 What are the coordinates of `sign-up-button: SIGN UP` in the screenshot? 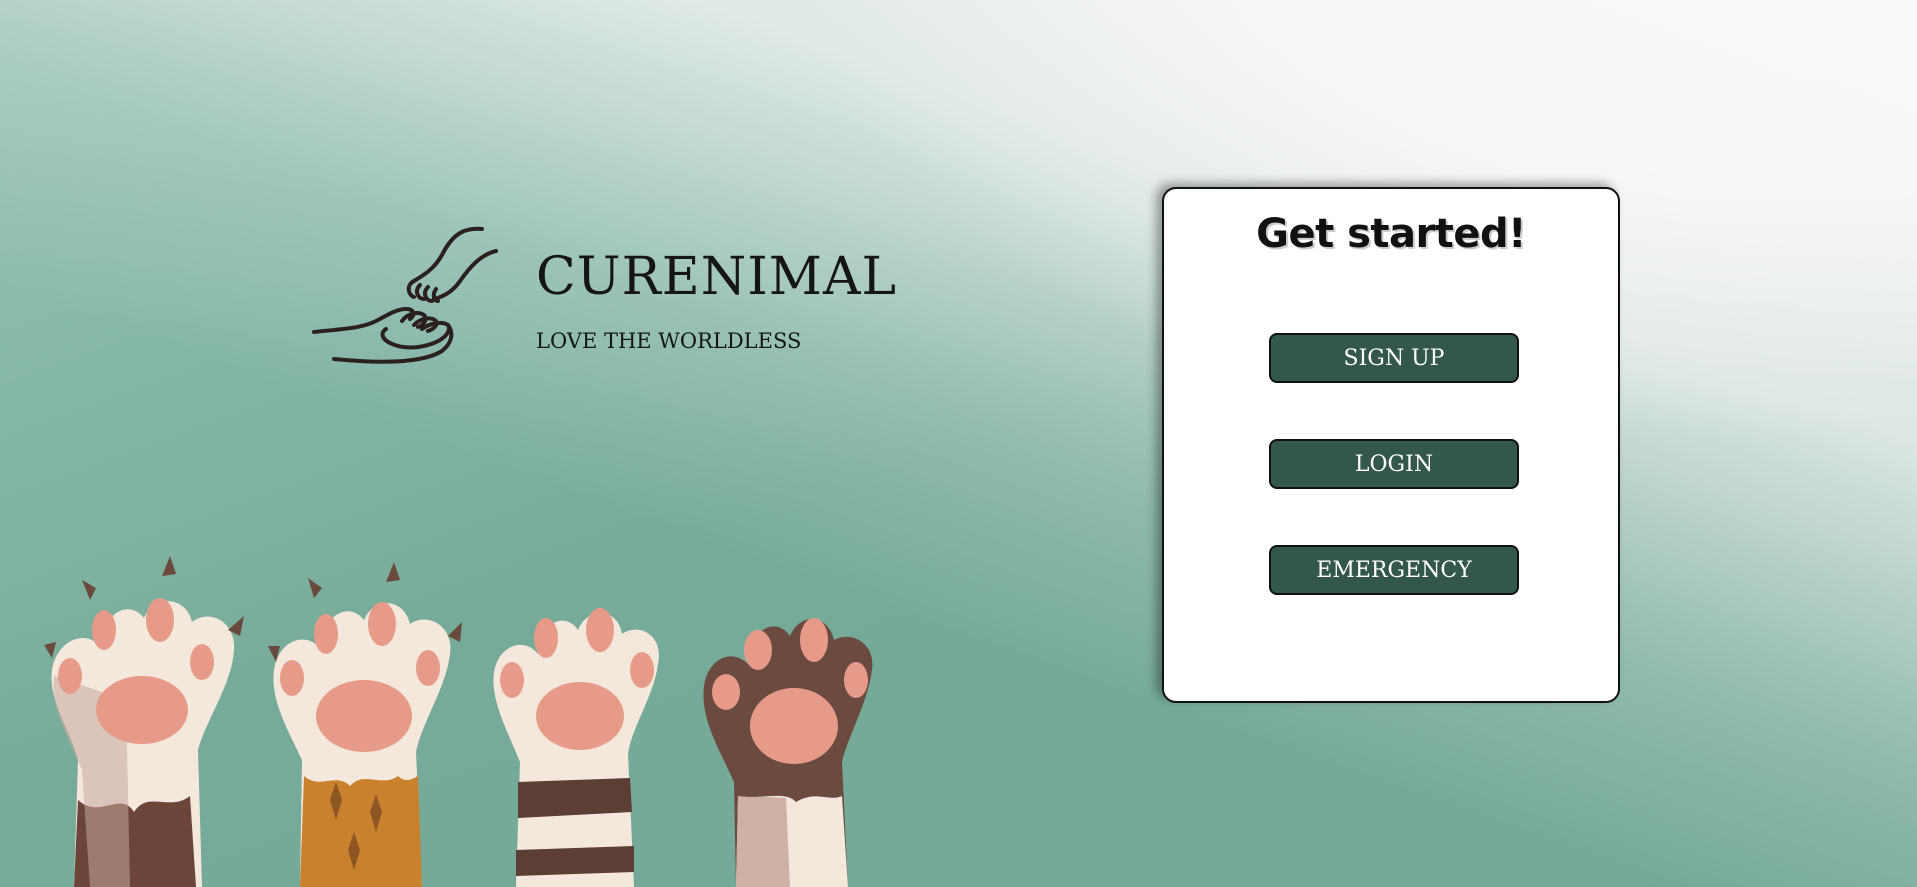 It's located at (1394, 358).